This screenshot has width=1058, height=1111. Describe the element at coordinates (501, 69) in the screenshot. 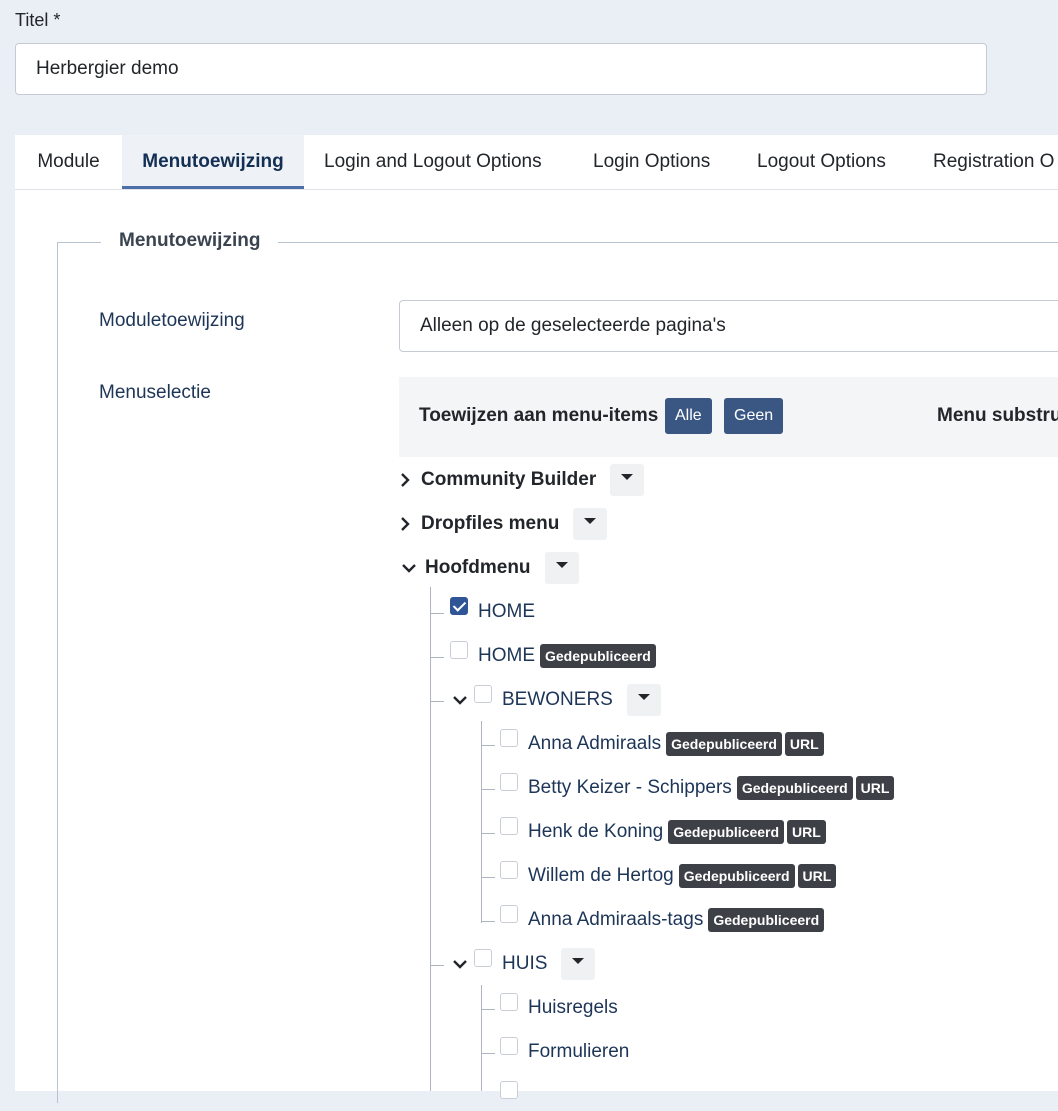

I see `title-input` at that location.